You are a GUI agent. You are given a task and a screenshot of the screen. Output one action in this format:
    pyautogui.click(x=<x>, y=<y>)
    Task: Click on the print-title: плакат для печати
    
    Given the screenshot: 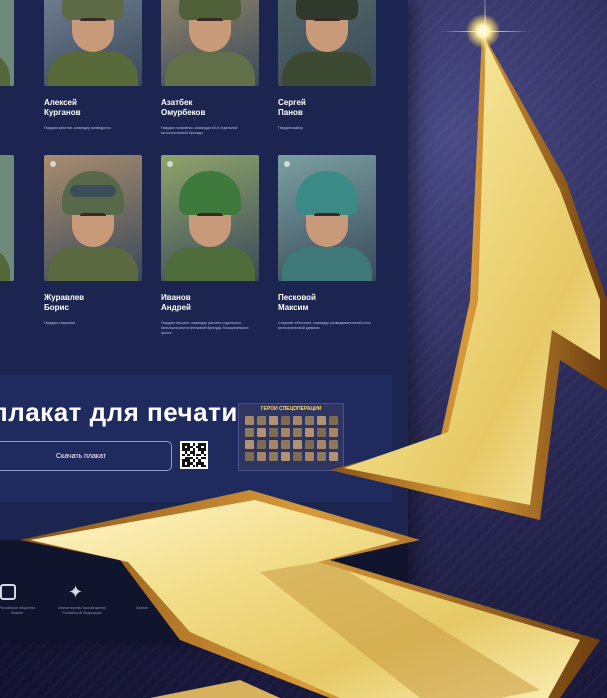 What is the action you would take?
    pyautogui.click(x=119, y=412)
    